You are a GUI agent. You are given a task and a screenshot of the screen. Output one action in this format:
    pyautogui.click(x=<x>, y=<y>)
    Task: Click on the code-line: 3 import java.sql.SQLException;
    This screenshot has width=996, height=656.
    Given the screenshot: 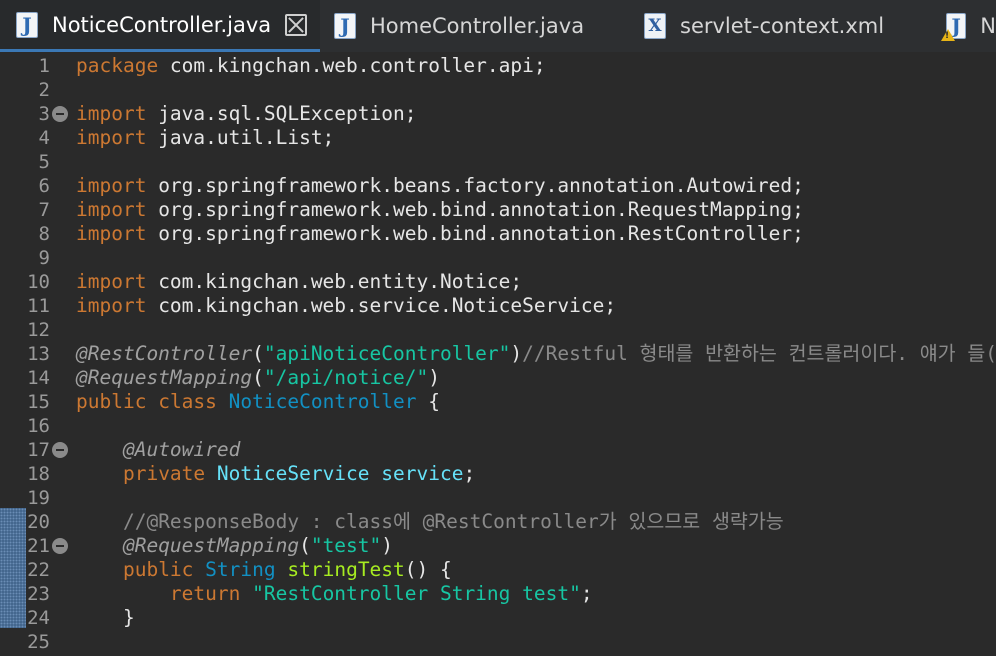 What is the action you would take?
    pyautogui.click(x=498, y=114)
    